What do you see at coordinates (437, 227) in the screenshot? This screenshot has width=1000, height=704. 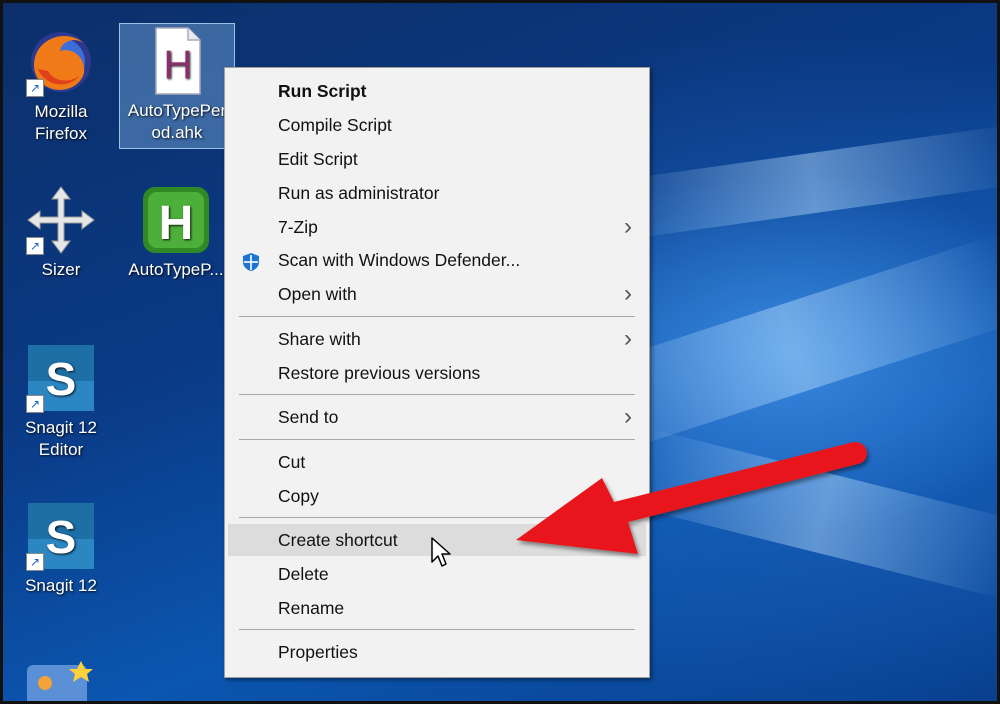 I see `menu-item-7zip: 7-Zip ›` at bounding box center [437, 227].